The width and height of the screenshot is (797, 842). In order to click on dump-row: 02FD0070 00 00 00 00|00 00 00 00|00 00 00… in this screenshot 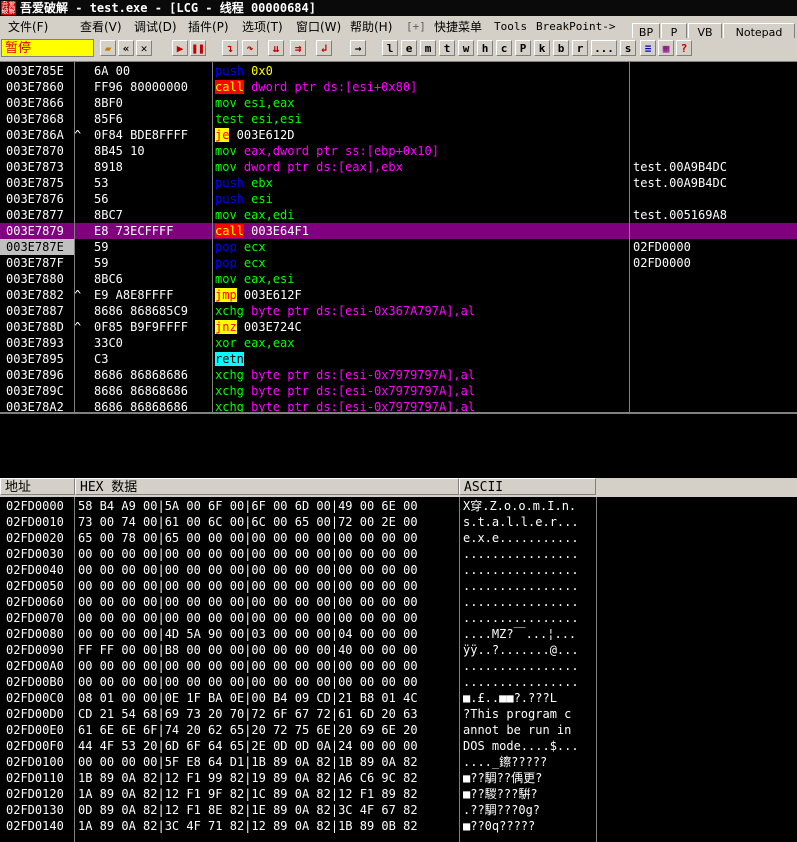, I will do `click(398, 618)`.